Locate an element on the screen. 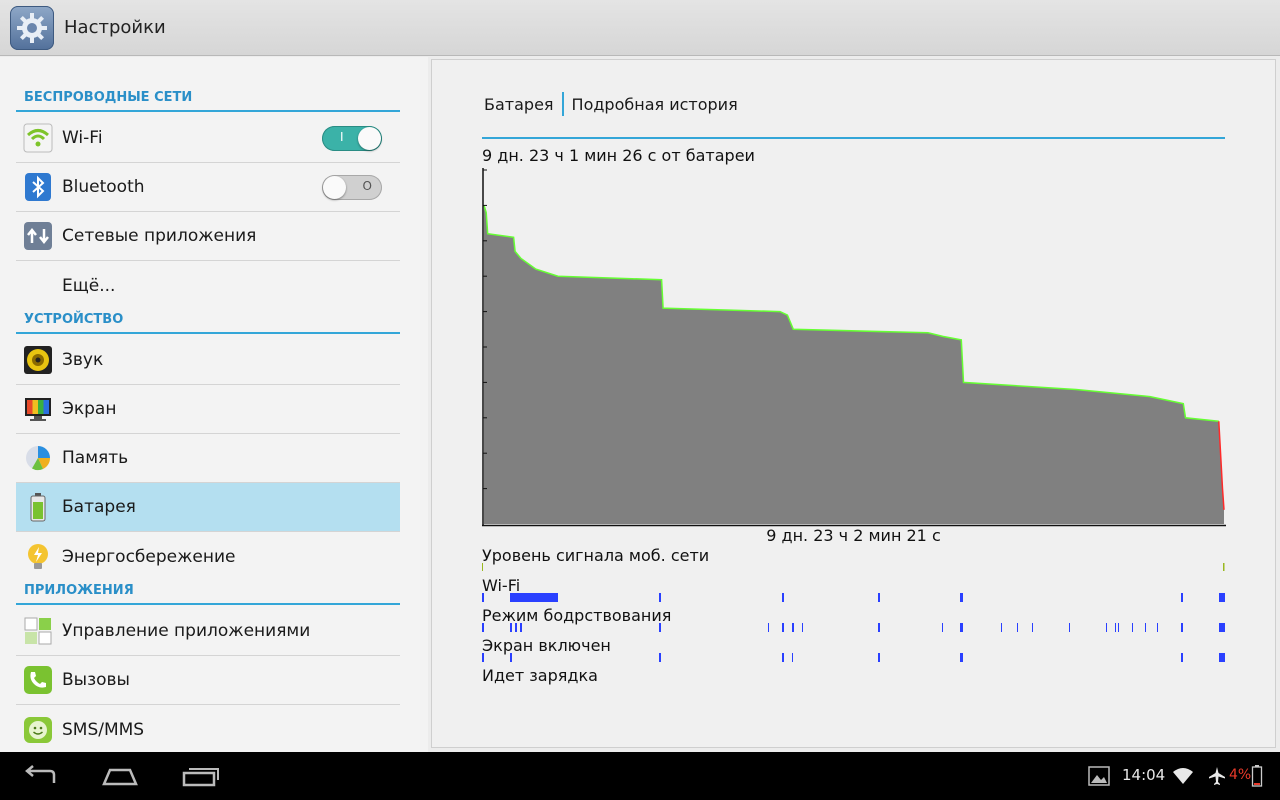 The height and width of the screenshot is (800, 1280). sidebar-item-label: Память is located at coordinates (95, 458).